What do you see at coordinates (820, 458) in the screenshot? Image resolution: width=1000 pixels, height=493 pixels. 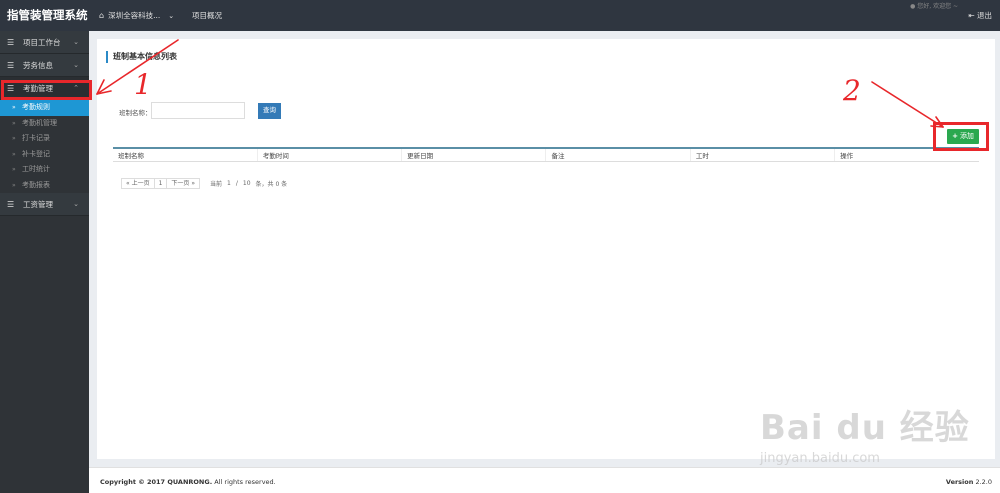 I see `watermark-url: jingyan.baidu.com` at bounding box center [820, 458].